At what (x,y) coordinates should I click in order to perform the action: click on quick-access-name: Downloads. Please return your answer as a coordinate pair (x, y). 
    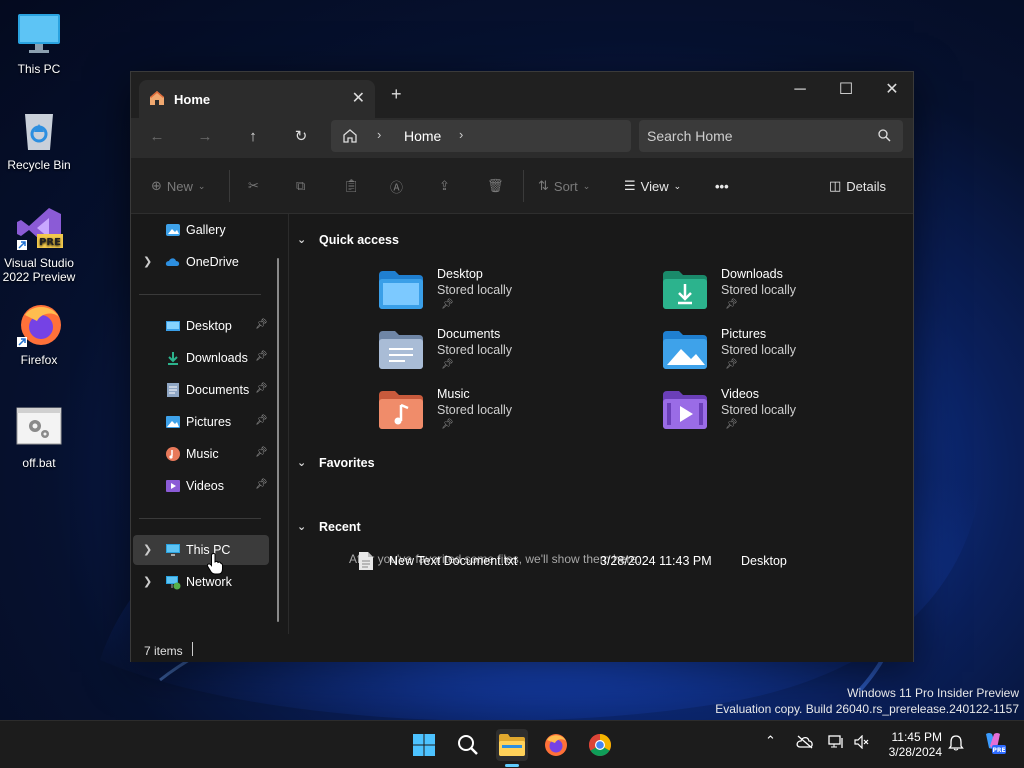
    Looking at the image, I should click on (752, 274).